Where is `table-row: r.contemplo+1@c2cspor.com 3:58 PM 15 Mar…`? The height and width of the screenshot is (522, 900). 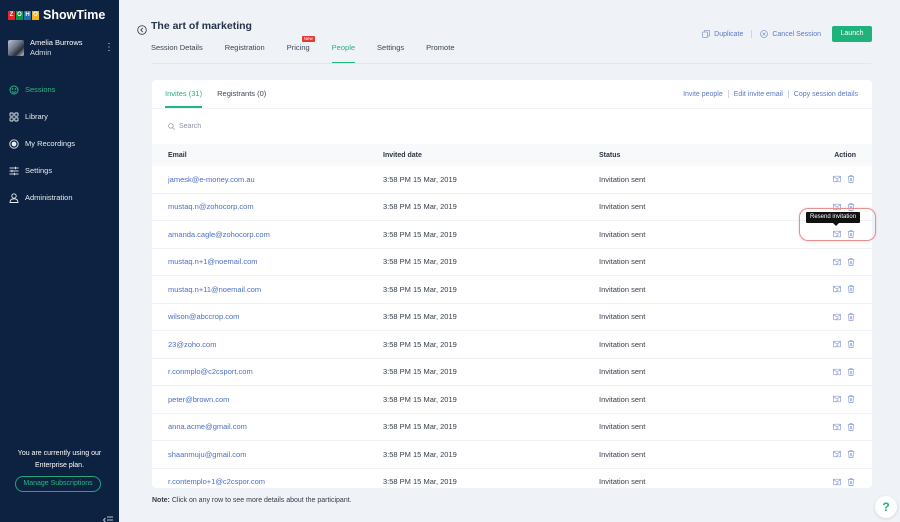 table-row: r.contemplo+1@c2cspor.com 3:58 PM 15 Mar… is located at coordinates (512, 479).